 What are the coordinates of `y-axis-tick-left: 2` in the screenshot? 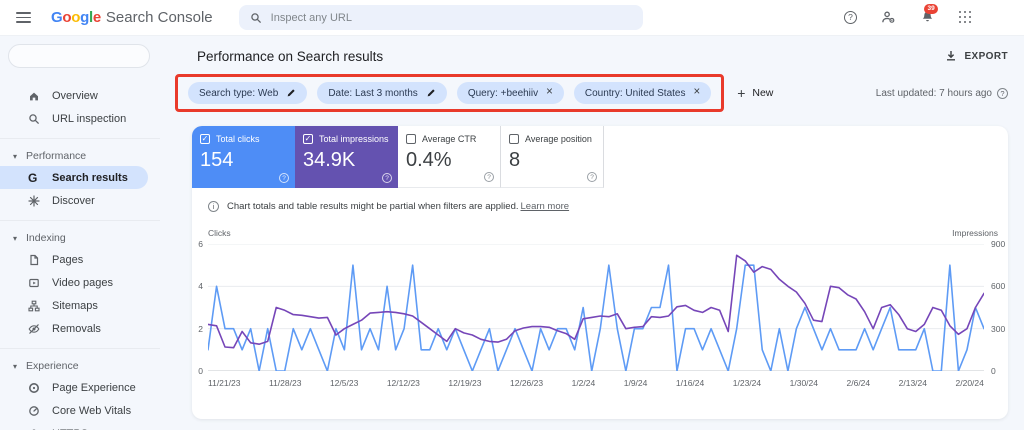 It's located at (200, 328).